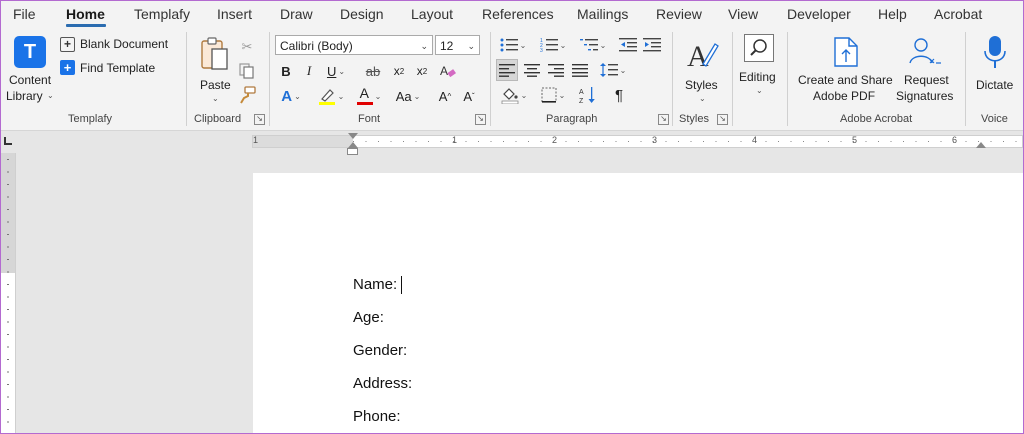 This screenshot has height=434, width=1024. I want to click on tab-selector, so click(8, 141).